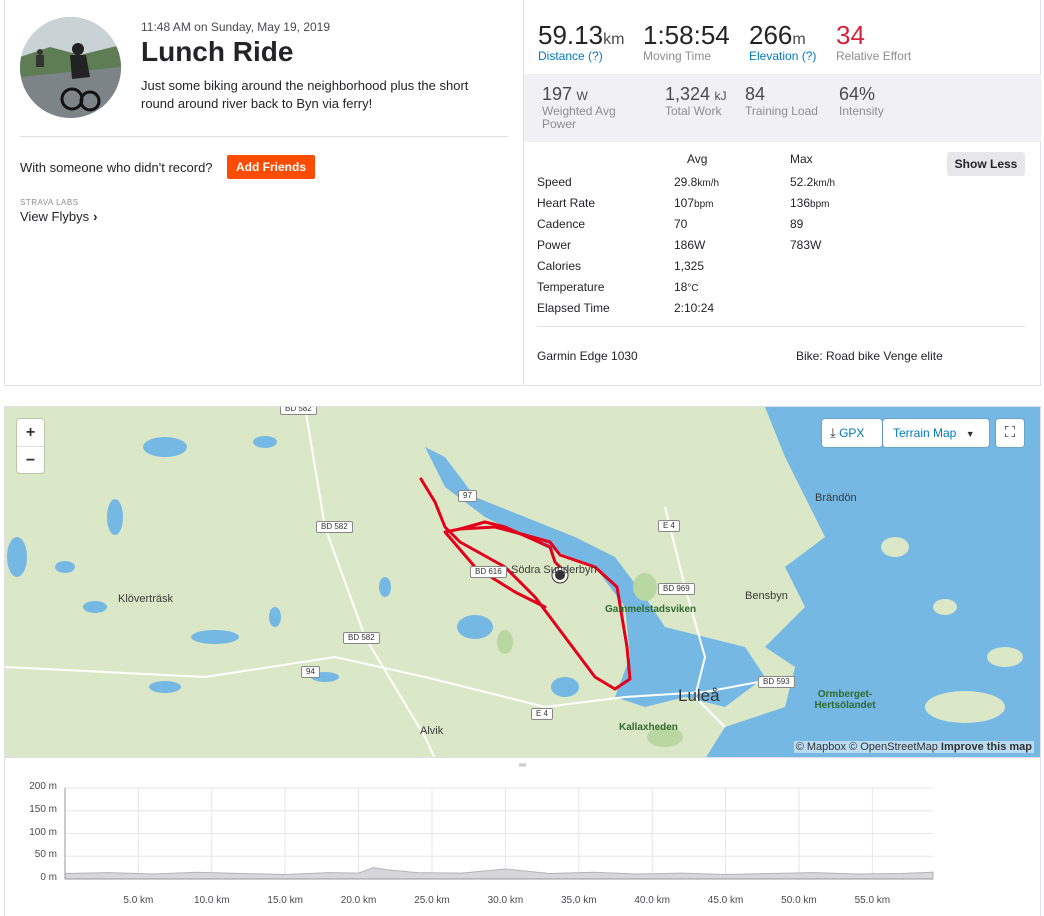 This screenshot has width=1044, height=916. Describe the element at coordinates (861, 101) in the screenshot. I see `stat-intensity: 64% Intensity` at that location.